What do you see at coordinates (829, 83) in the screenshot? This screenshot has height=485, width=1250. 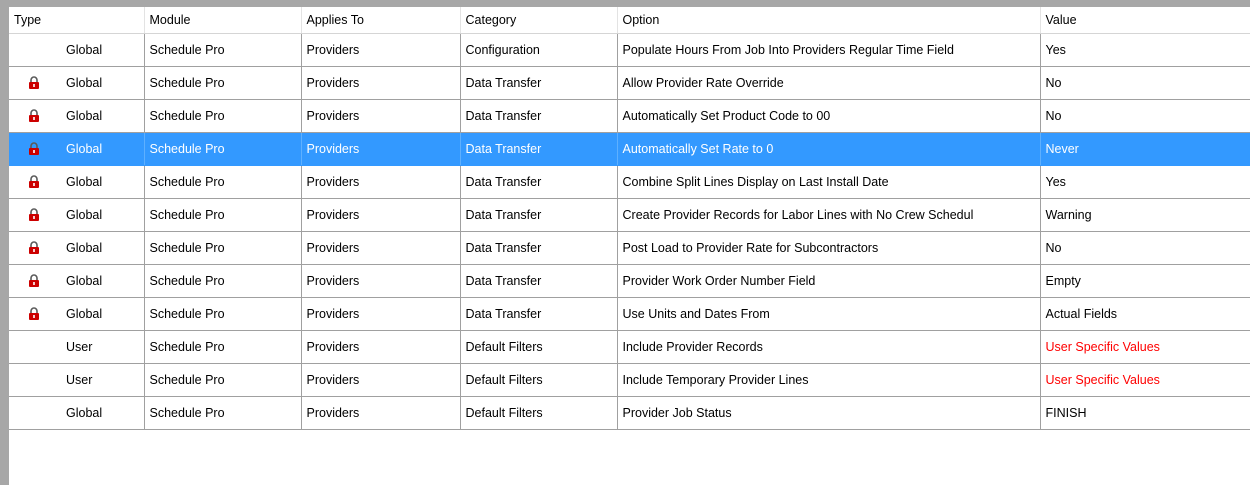 I see `cell-option: Allow Provider Rate Override` at bounding box center [829, 83].